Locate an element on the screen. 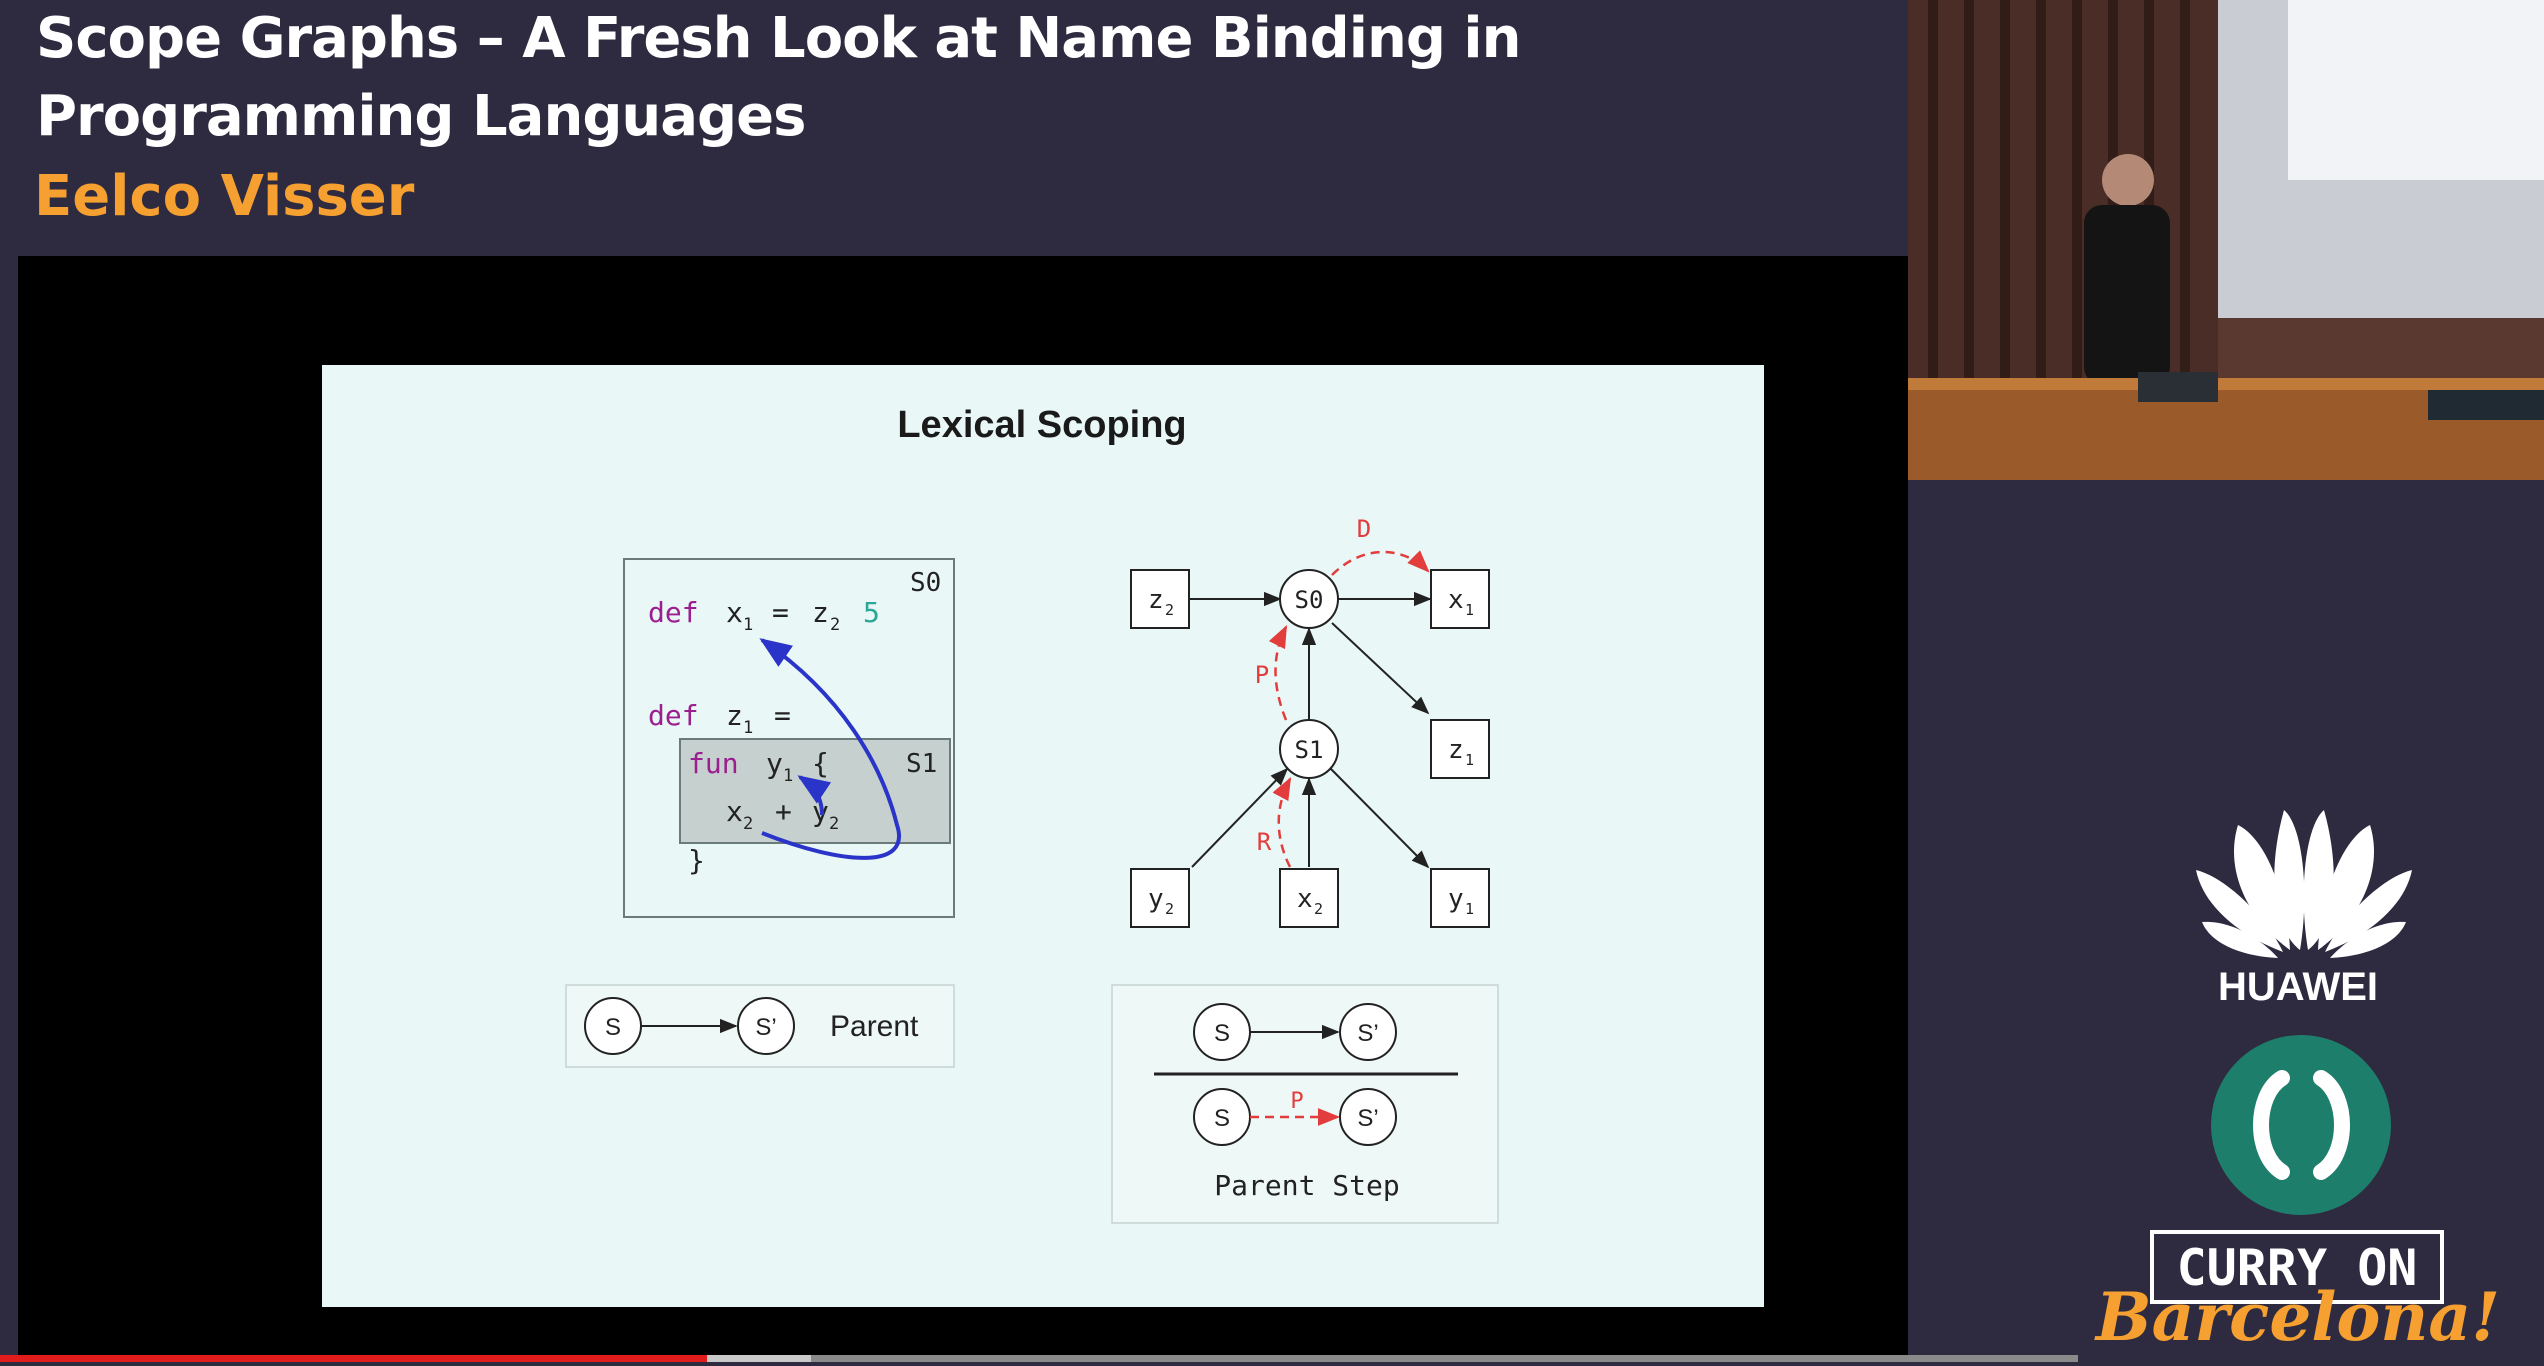 This screenshot has width=2544, height=1366. parent-edge is located at coordinates (1278, 672).